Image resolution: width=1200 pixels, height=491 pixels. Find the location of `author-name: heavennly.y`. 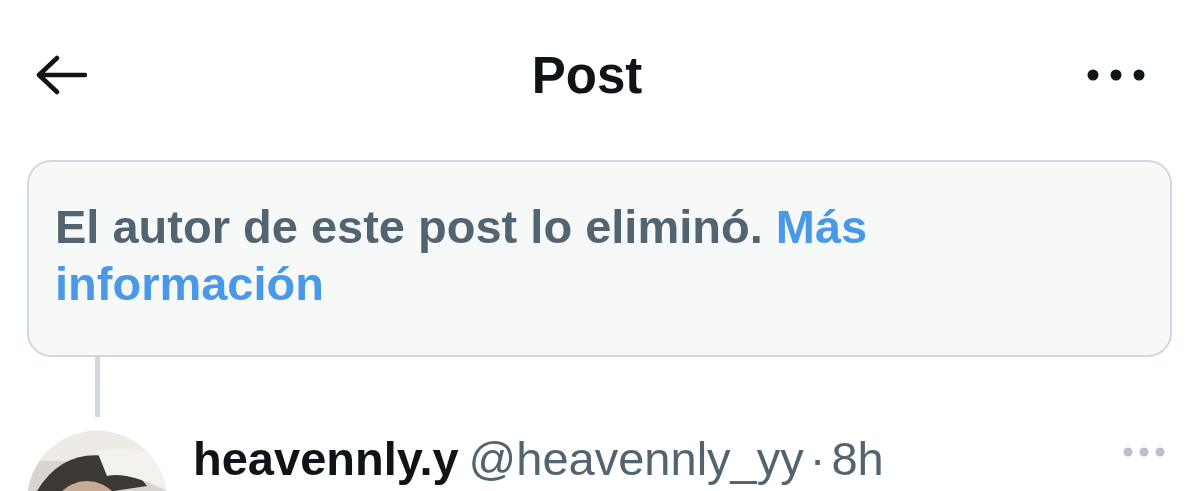

author-name: heavennly.y is located at coordinates (326, 458).